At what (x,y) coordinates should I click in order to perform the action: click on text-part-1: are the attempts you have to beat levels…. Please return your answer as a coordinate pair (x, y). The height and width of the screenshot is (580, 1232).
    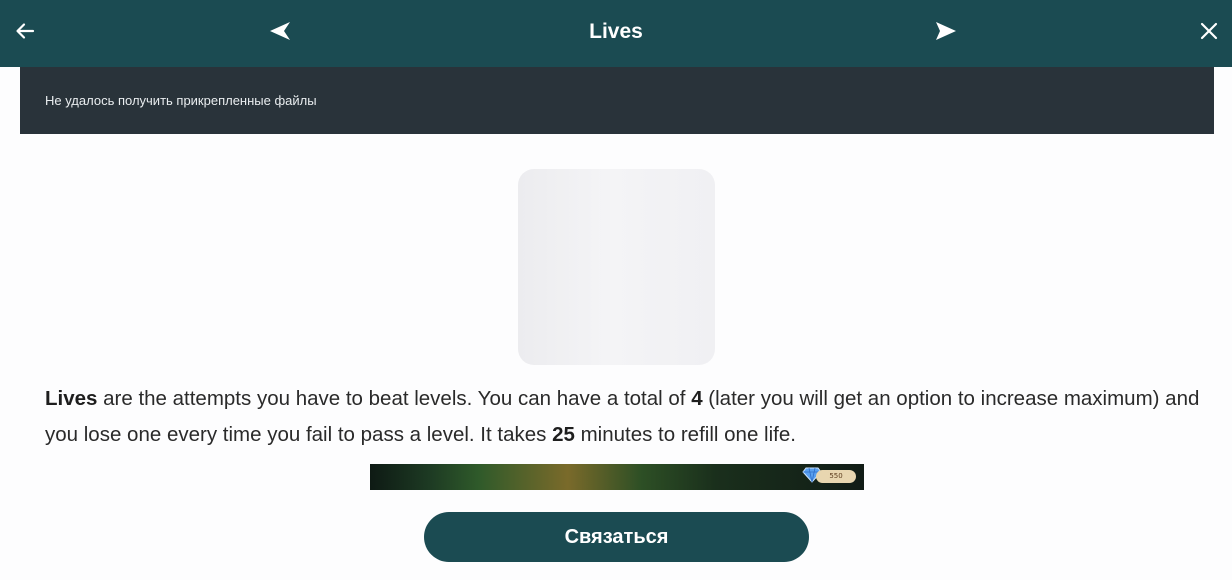
    Looking at the image, I should click on (394, 398).